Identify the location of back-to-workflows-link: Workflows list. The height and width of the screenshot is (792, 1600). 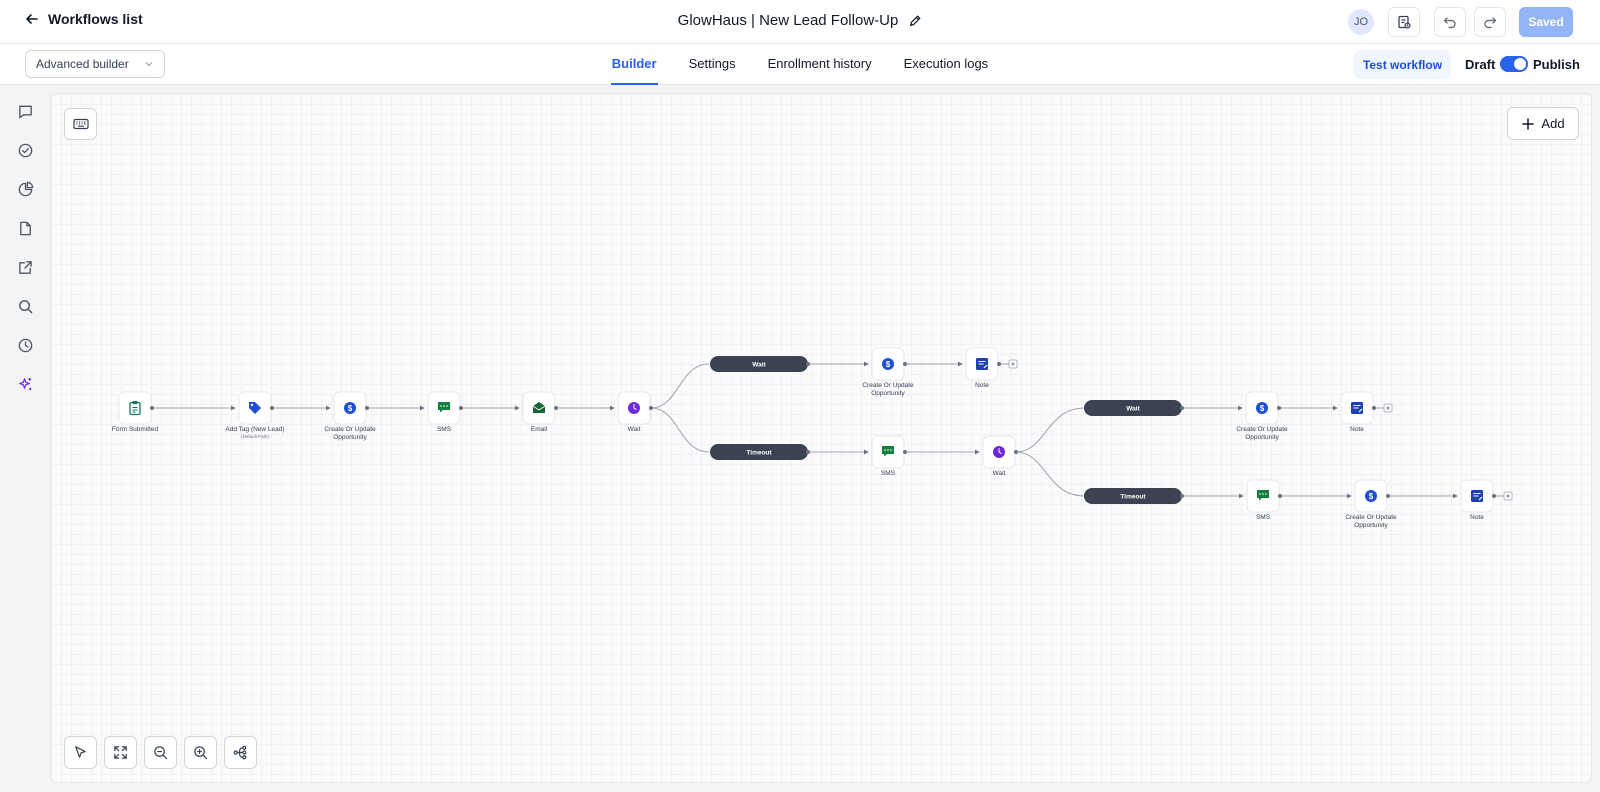
(83, 19).